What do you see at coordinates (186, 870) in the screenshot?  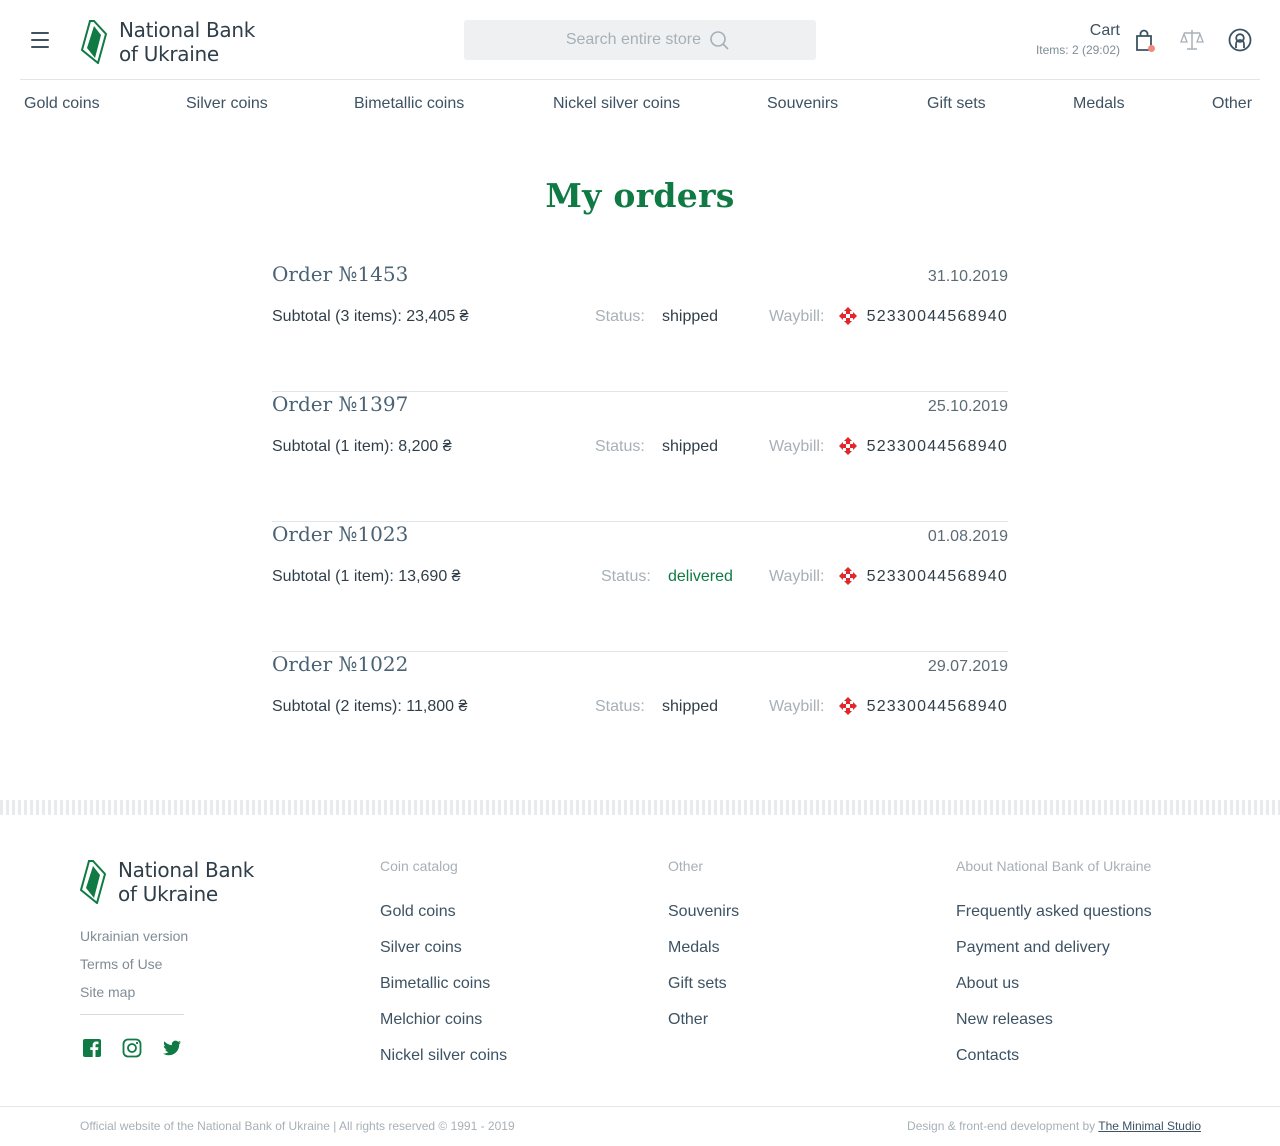 I see `footer-logo-line-1: National Bank` at bounding box center [186, 870].